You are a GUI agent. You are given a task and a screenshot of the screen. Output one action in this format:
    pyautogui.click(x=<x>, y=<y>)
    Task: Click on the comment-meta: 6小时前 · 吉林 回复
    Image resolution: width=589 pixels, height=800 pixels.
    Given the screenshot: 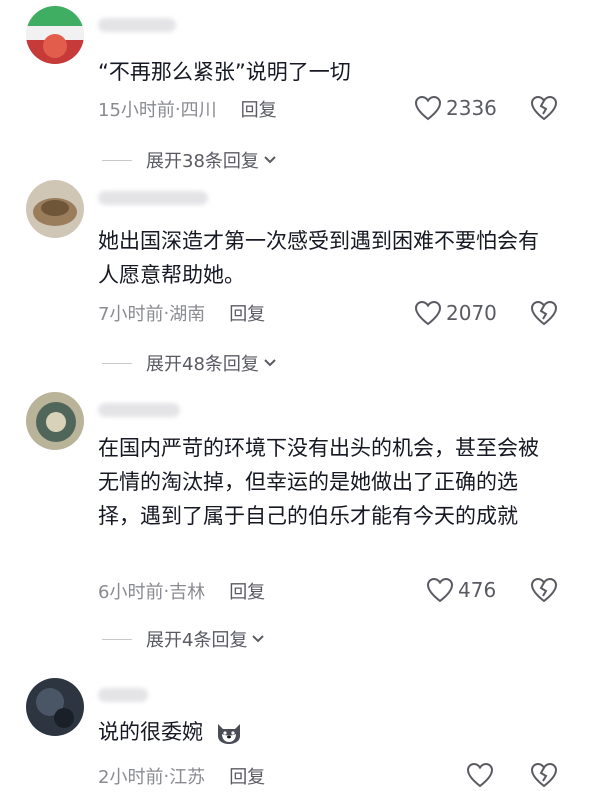 What is the action you would take?
    pyautogui.click(x=181, y=591)
    